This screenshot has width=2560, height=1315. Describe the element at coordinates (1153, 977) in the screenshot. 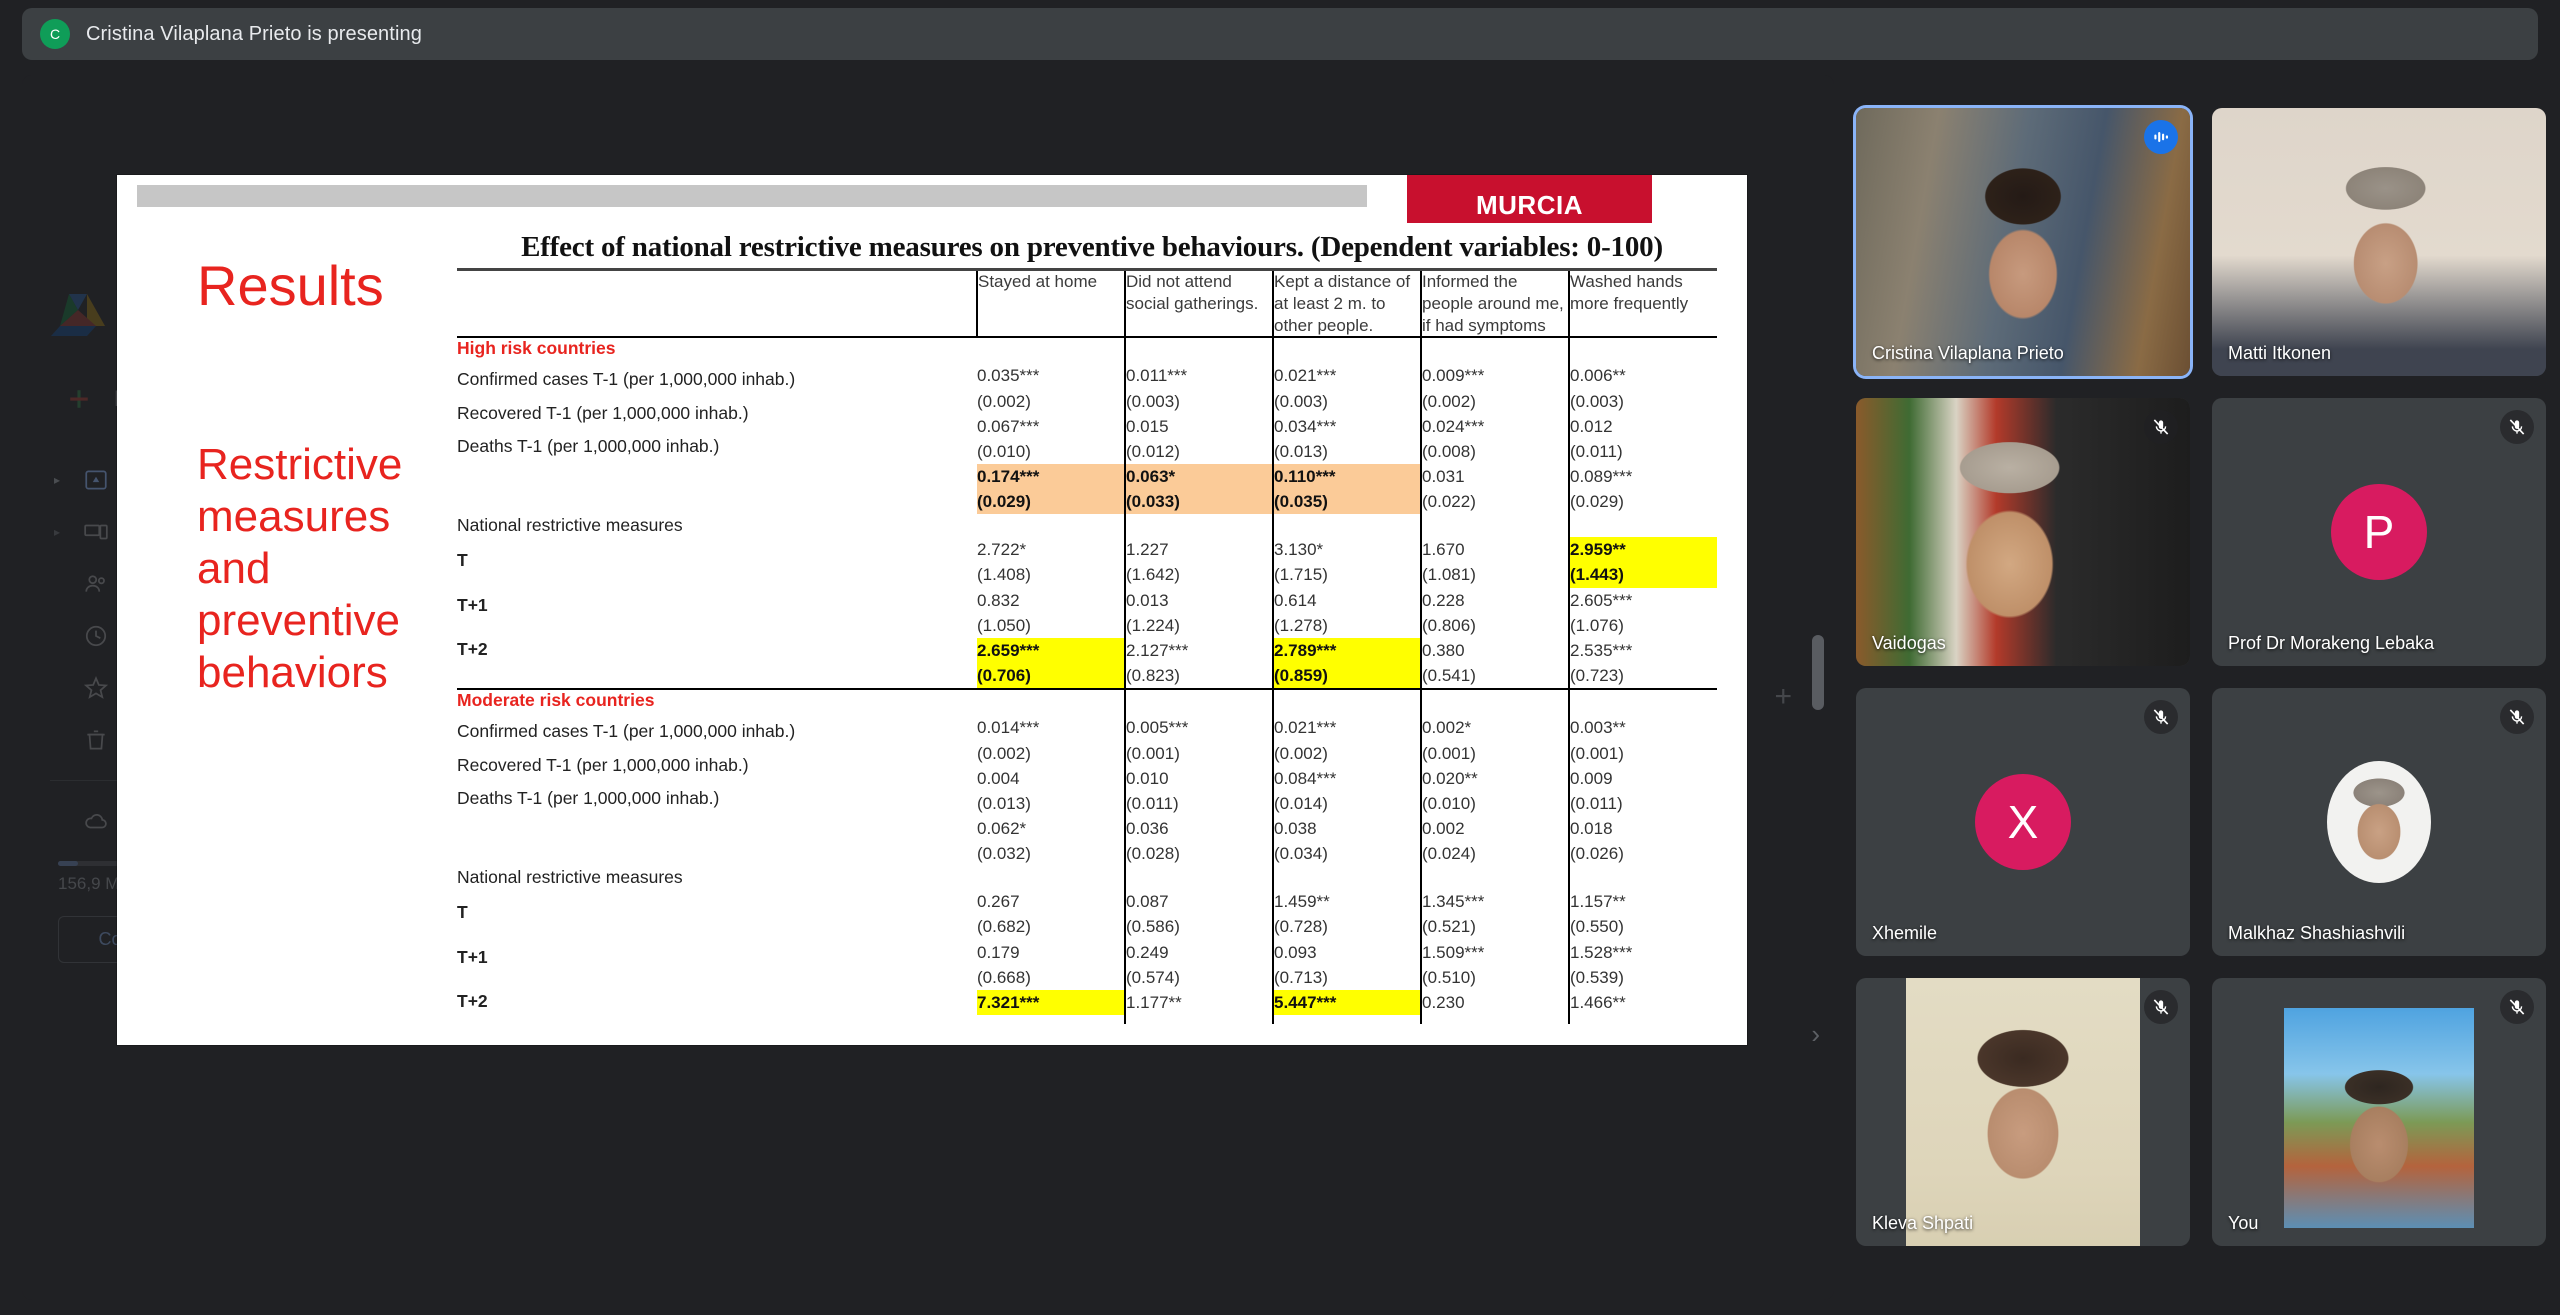

I see `stat-standard-error: (0.574)` at that location.